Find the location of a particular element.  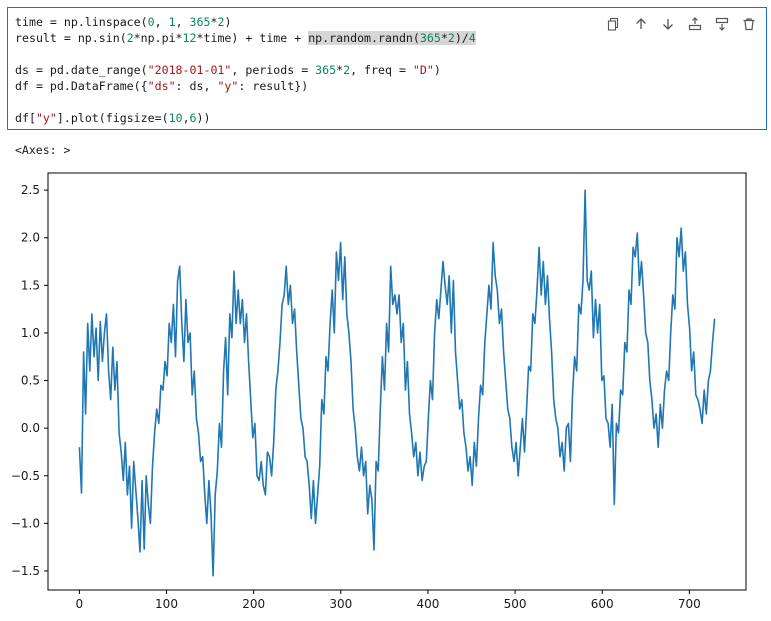

code-token: "2018-01-01" is located at coordinates (189, 70).